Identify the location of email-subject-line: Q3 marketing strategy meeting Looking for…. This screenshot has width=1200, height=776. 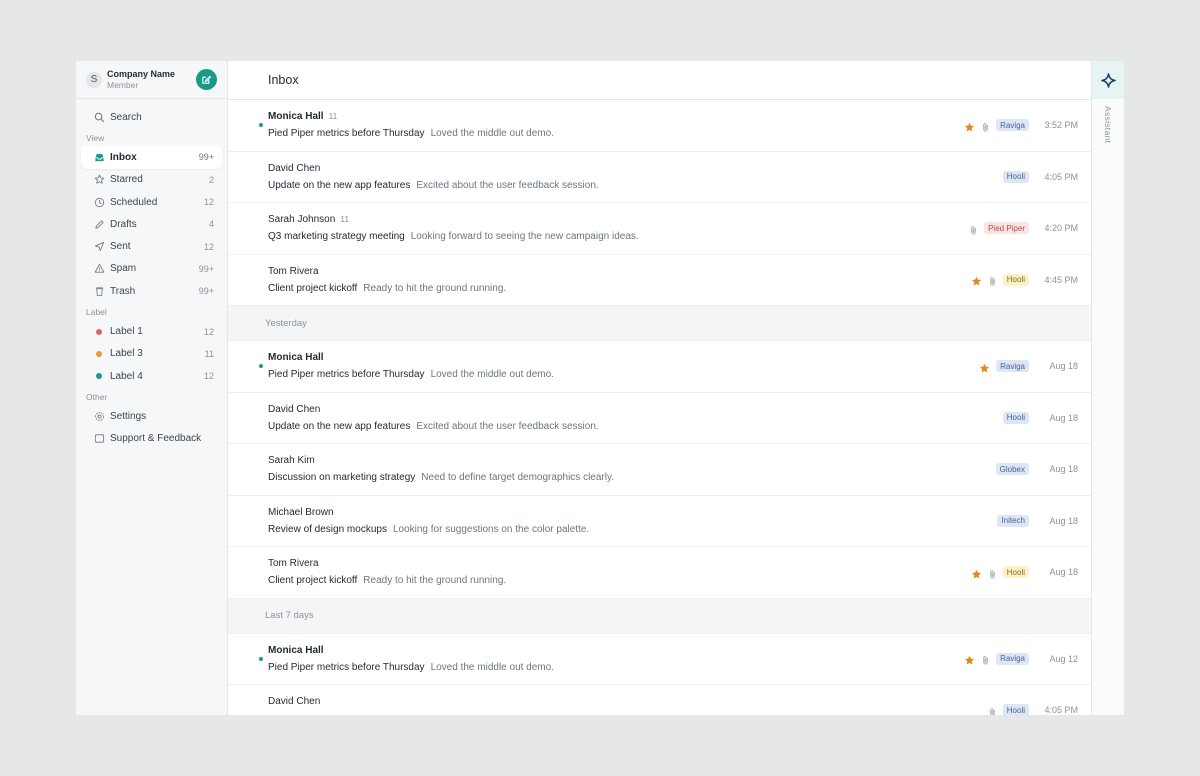
(453, 236).